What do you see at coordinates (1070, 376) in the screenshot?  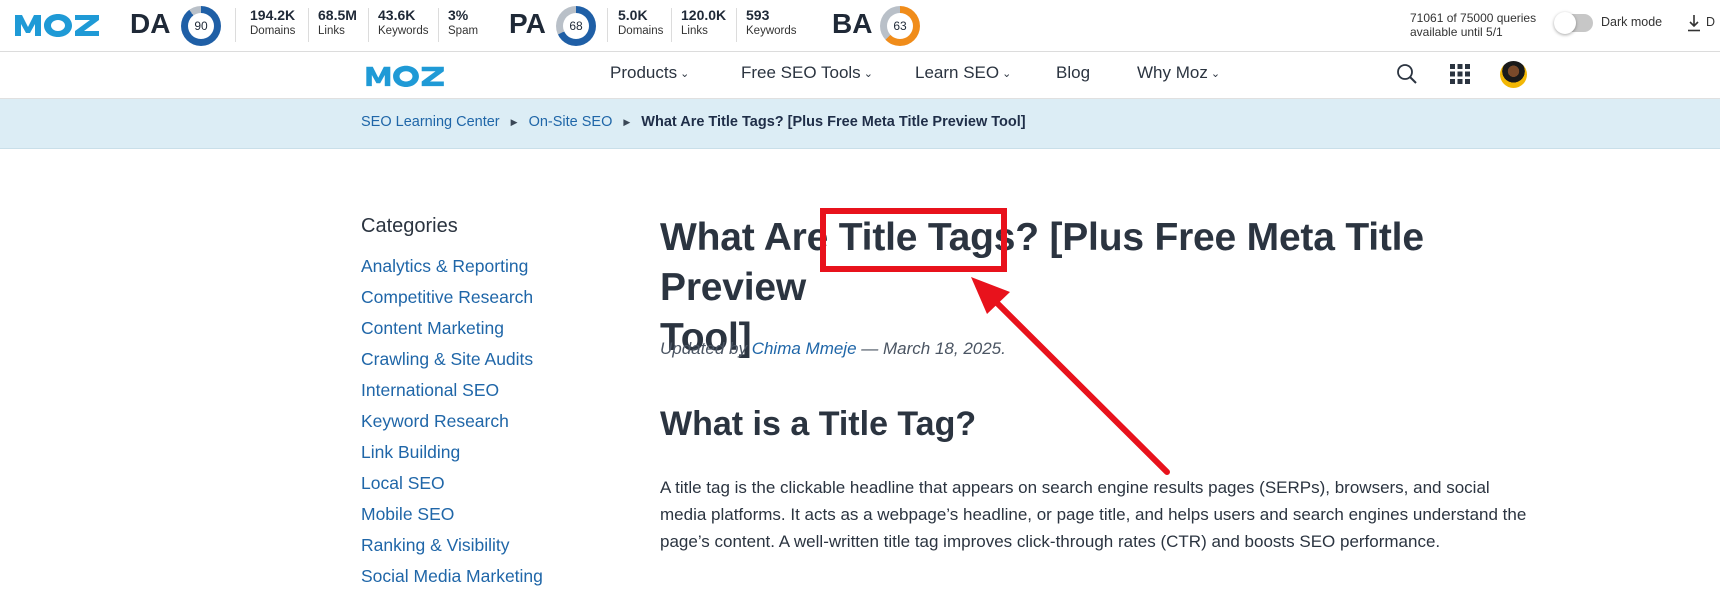 I see `annotation-arrow` at bounding box center [1070, 376].